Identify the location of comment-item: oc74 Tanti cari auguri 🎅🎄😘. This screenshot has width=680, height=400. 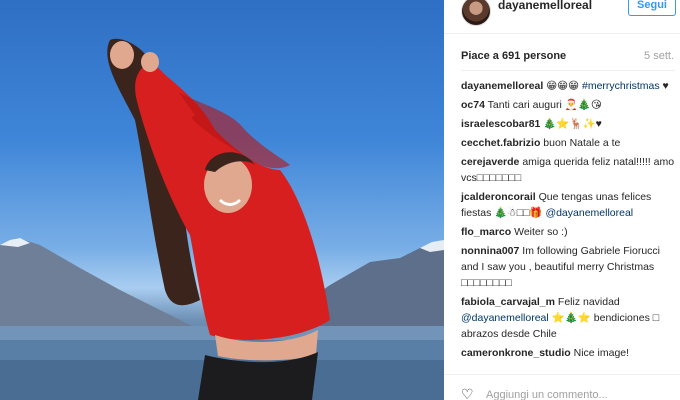
(568, 105).